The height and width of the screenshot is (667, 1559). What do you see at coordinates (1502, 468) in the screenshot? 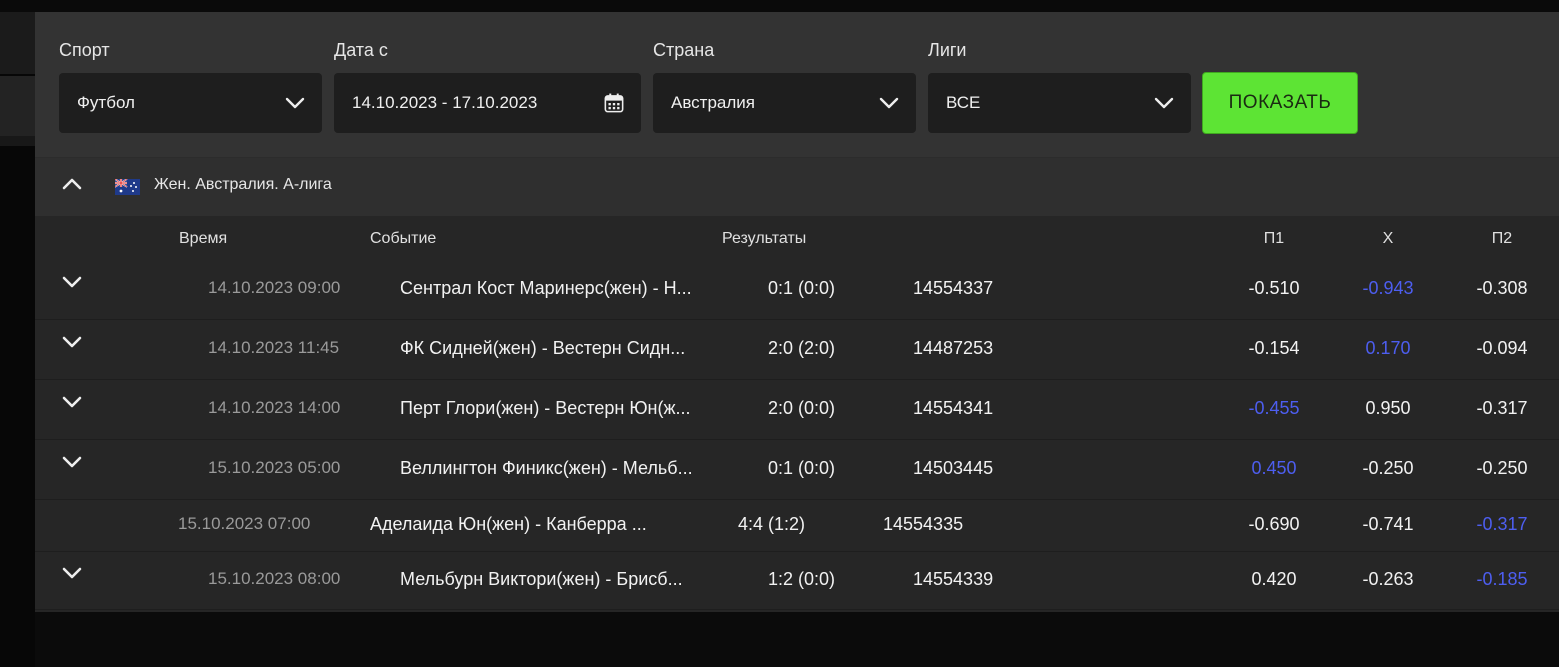
I see `odds-p2: -0.250` at bounding box center [1502, 468].